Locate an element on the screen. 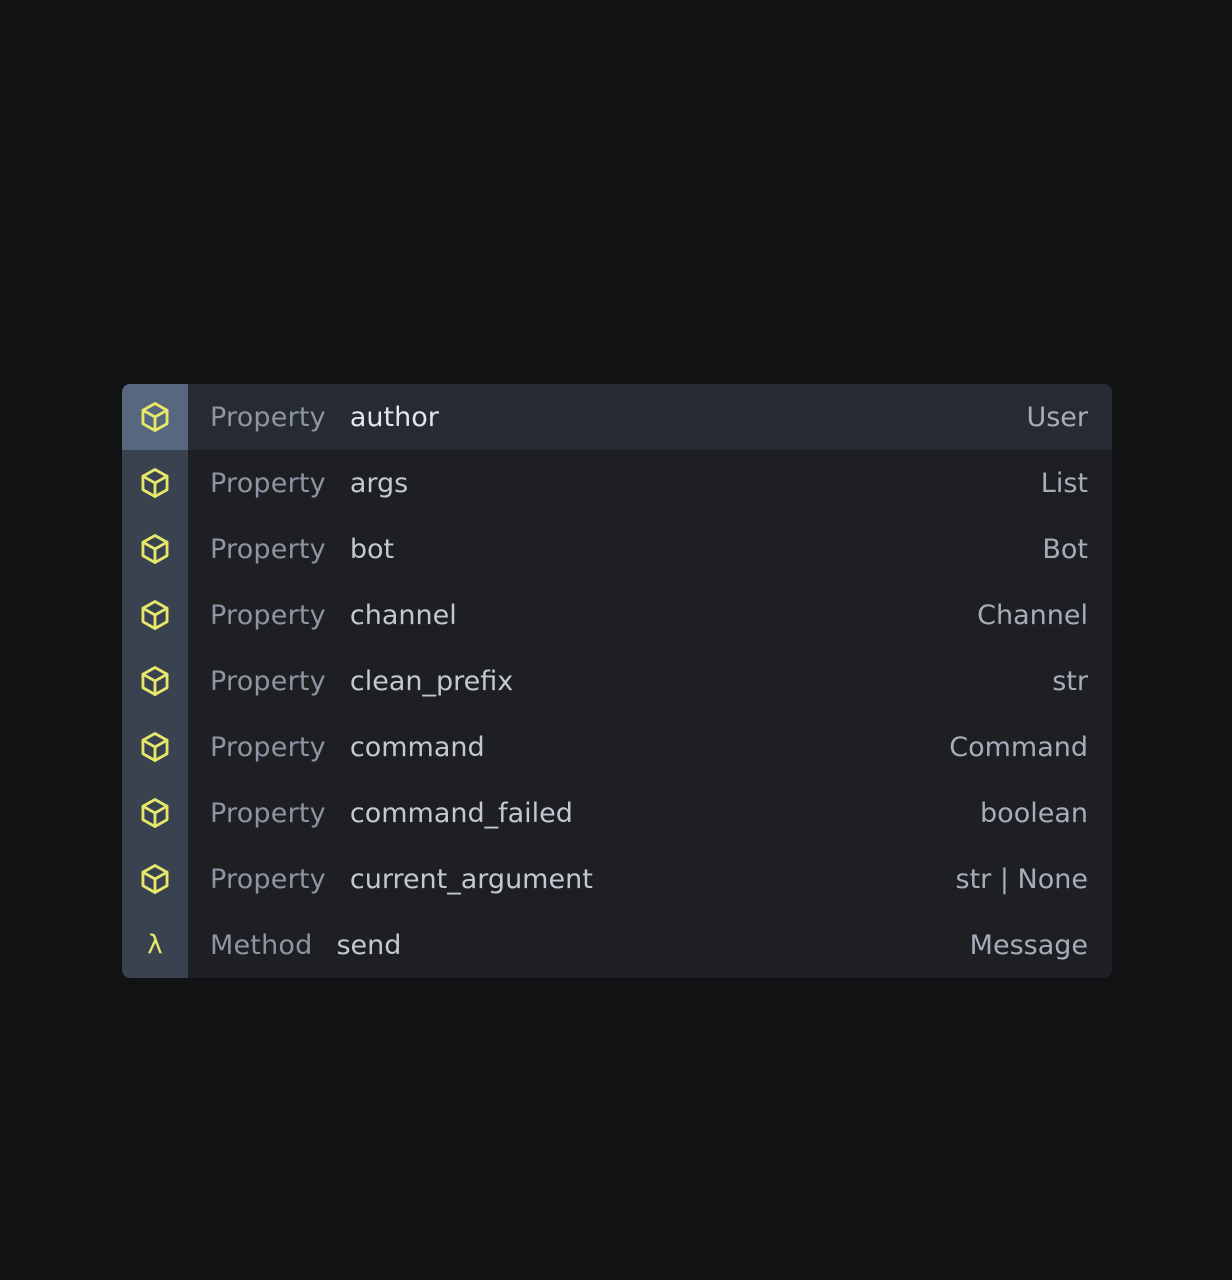  item-type: Message is located at coordinates (1028, 945).